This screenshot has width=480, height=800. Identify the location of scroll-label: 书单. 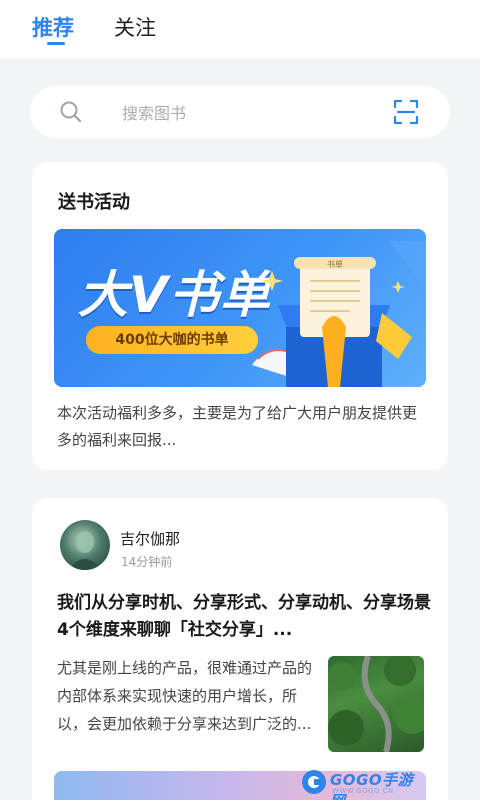
(335, 264).